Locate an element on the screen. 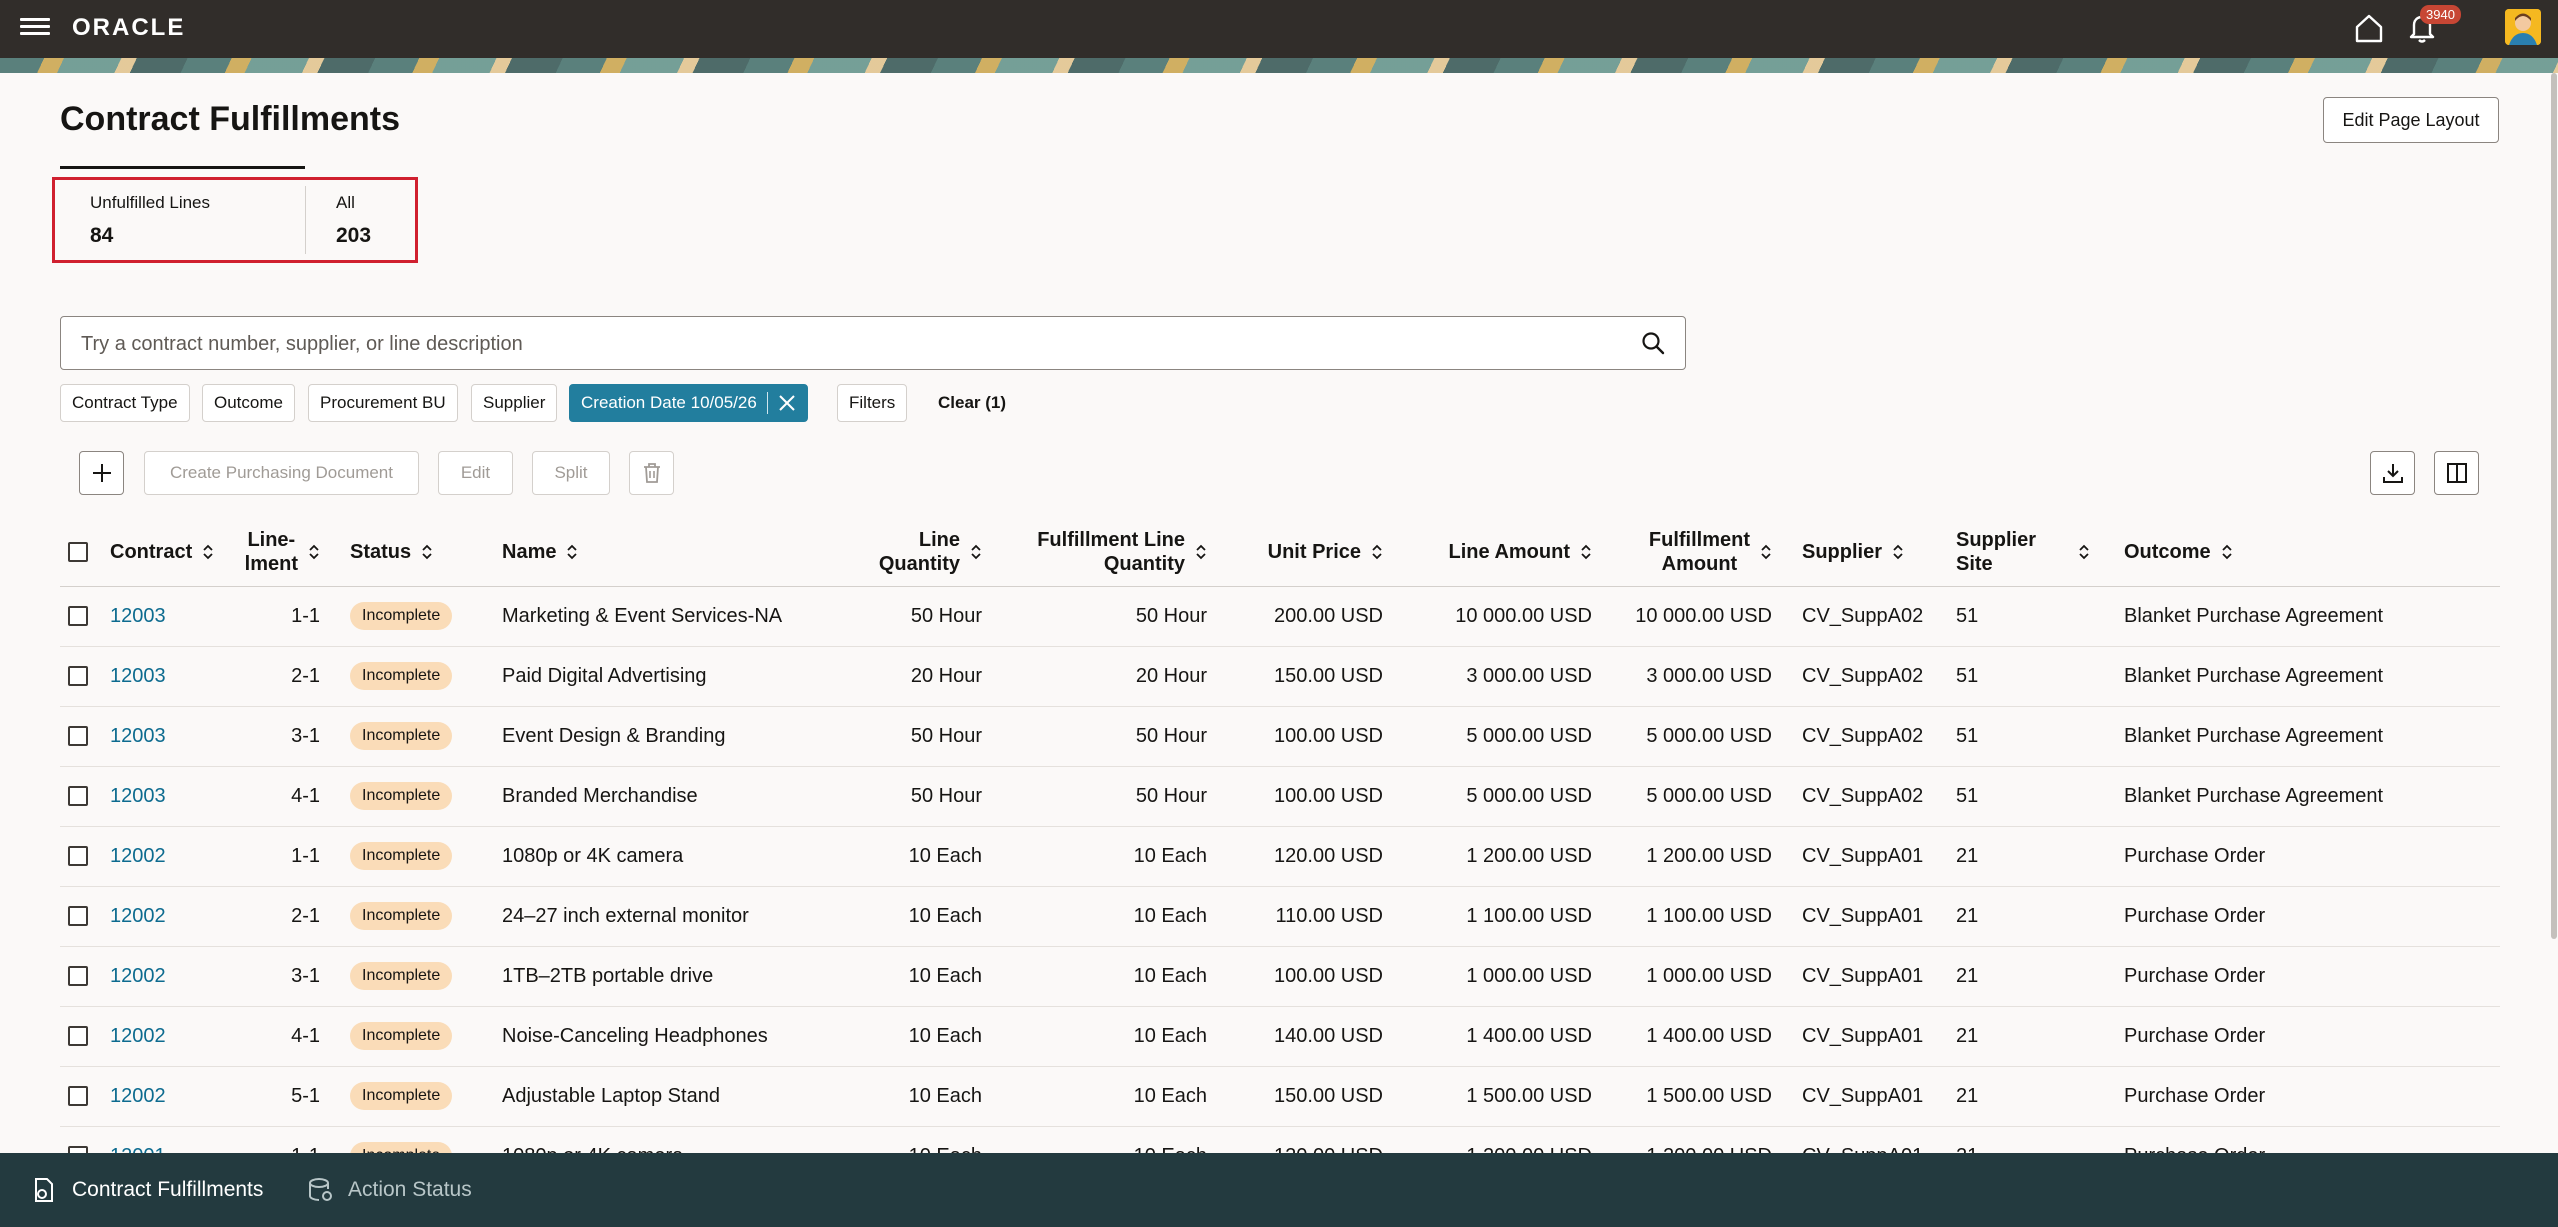 Image resolution: width=2558 pixels, height=1227 pixels. remove-filter-close-icon is located at coordinates (787, 403).